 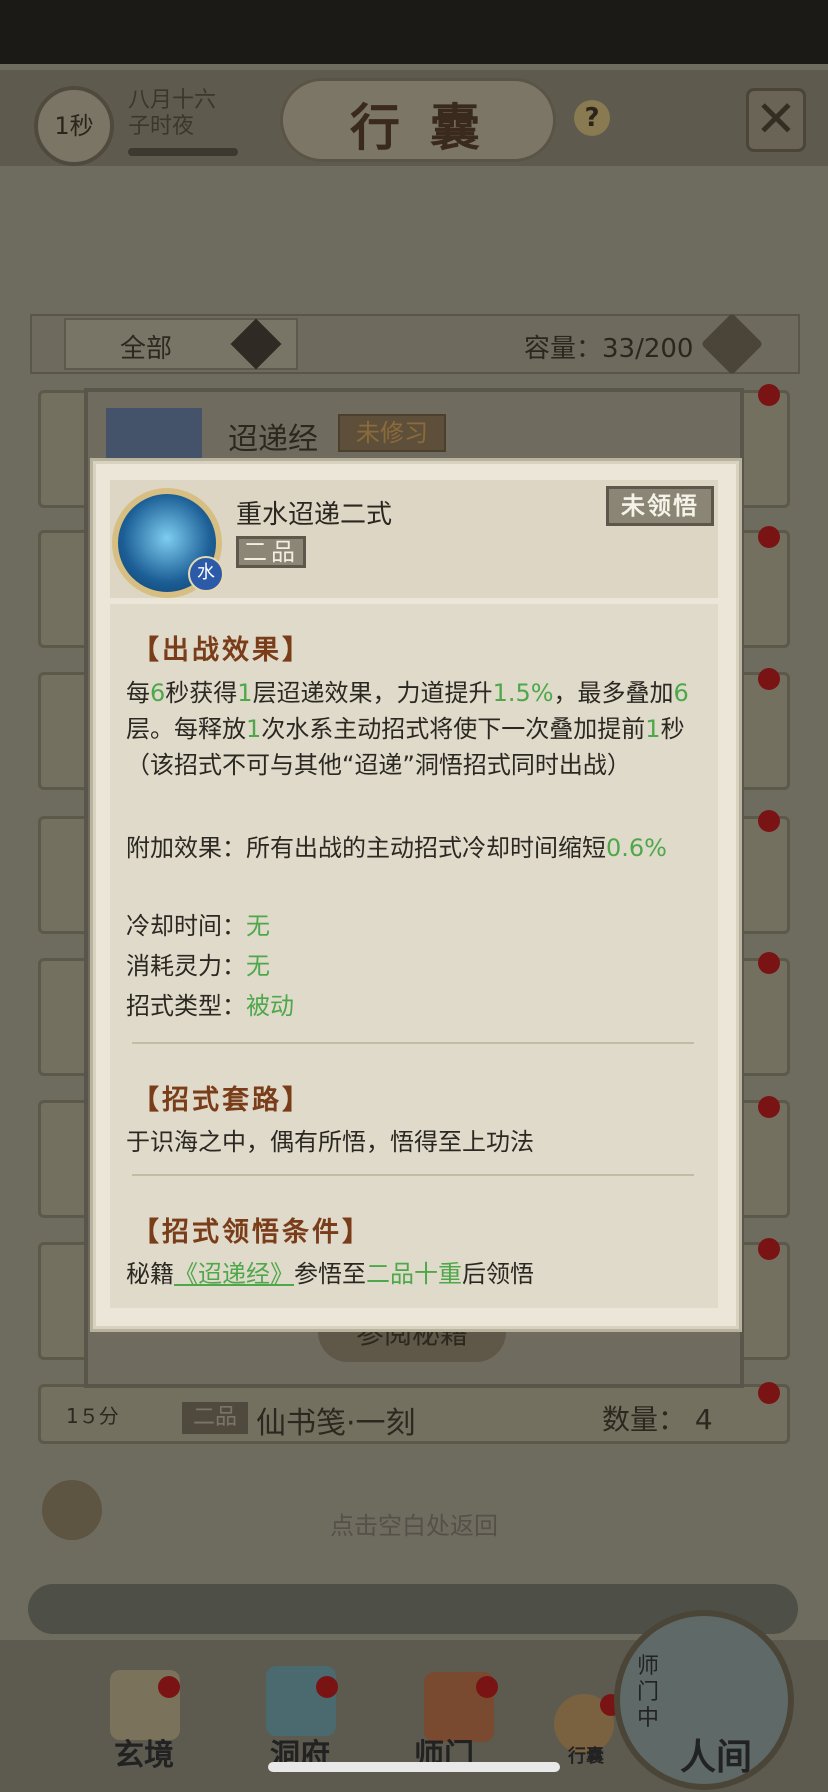 I want to click on cooldown-row: 冷却时间：无, so click(x=198, y=926).